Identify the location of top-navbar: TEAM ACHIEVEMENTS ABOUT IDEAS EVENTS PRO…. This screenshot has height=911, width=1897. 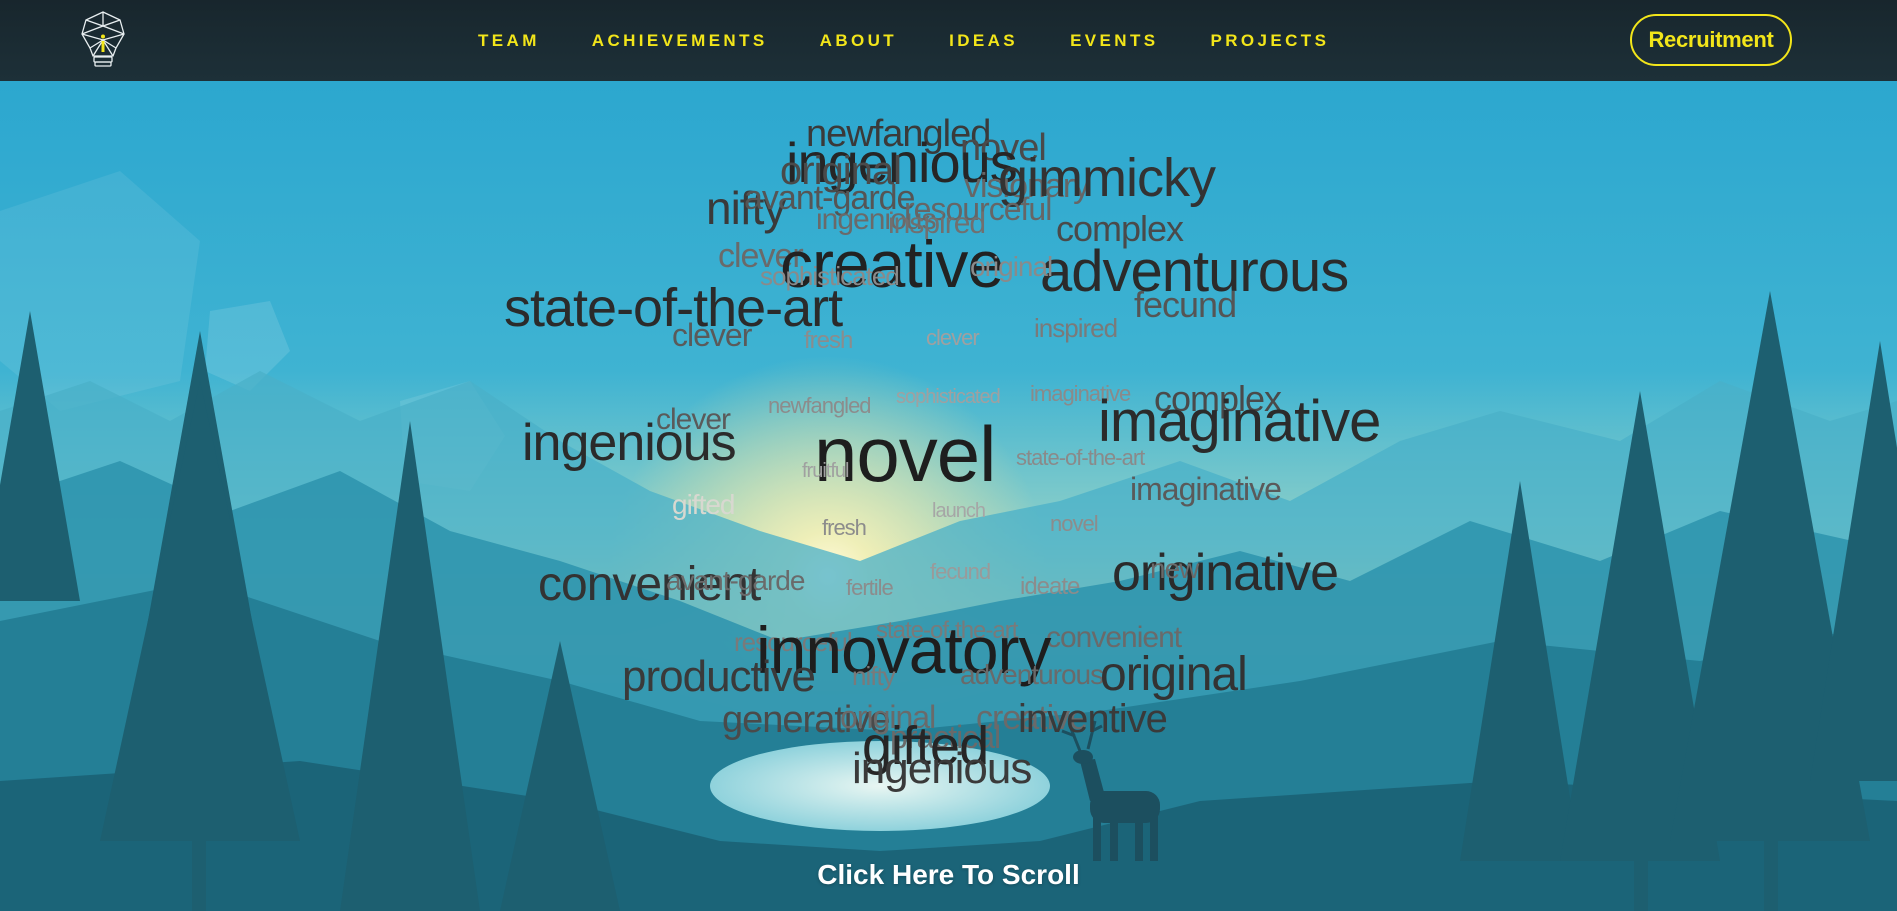
(948, 40).